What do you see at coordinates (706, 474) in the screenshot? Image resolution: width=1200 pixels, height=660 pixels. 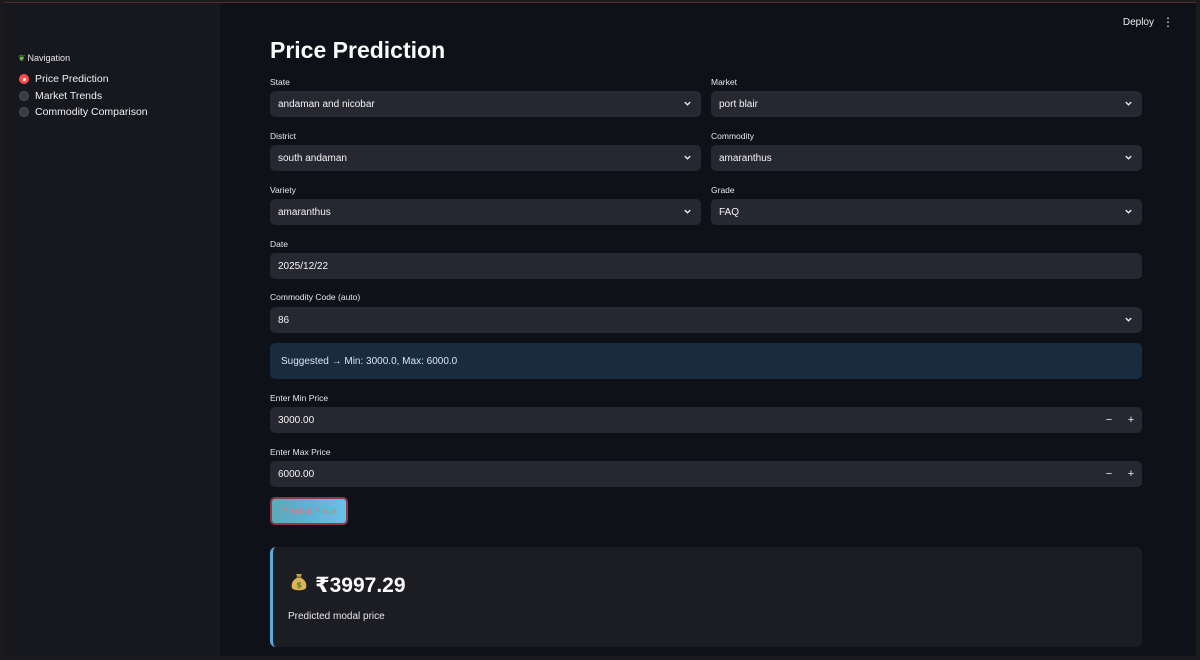 I see `max-price-input: 6000.00 − +` at bounding box center [706, 474].